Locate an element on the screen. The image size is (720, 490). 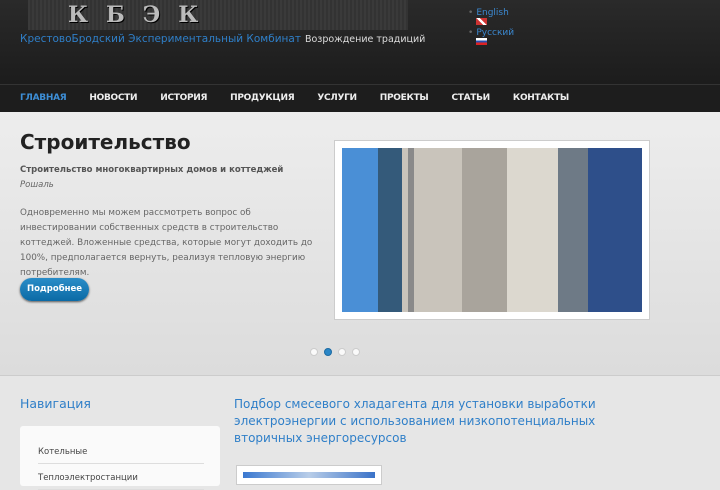
more-button: Подробнее is located at coordinates (54, 289).